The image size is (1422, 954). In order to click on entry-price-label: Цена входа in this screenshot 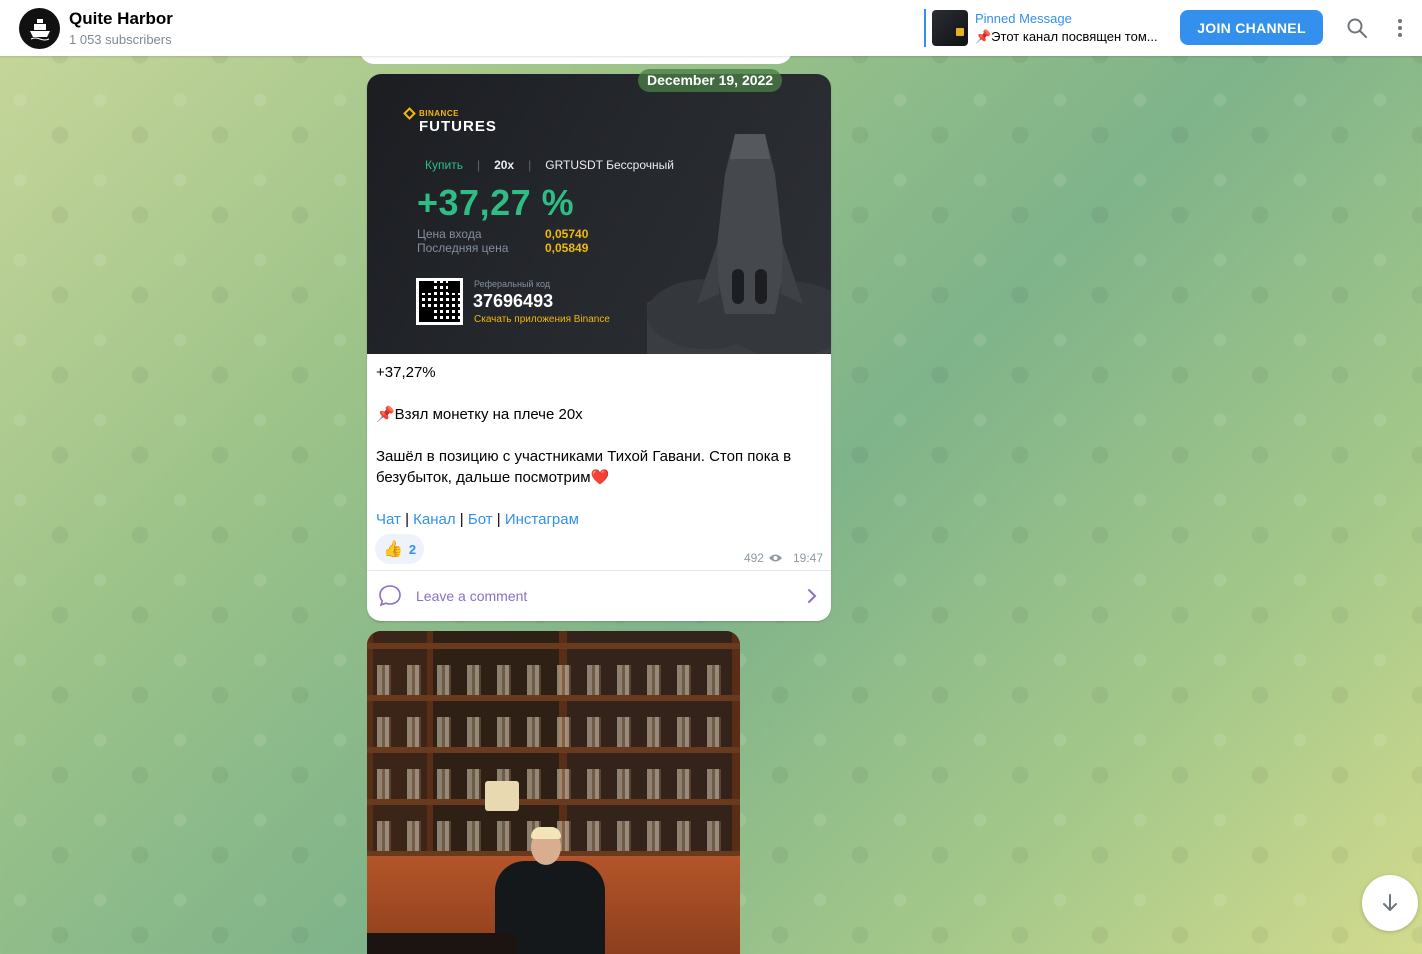, I will do `click(449, 234)`.